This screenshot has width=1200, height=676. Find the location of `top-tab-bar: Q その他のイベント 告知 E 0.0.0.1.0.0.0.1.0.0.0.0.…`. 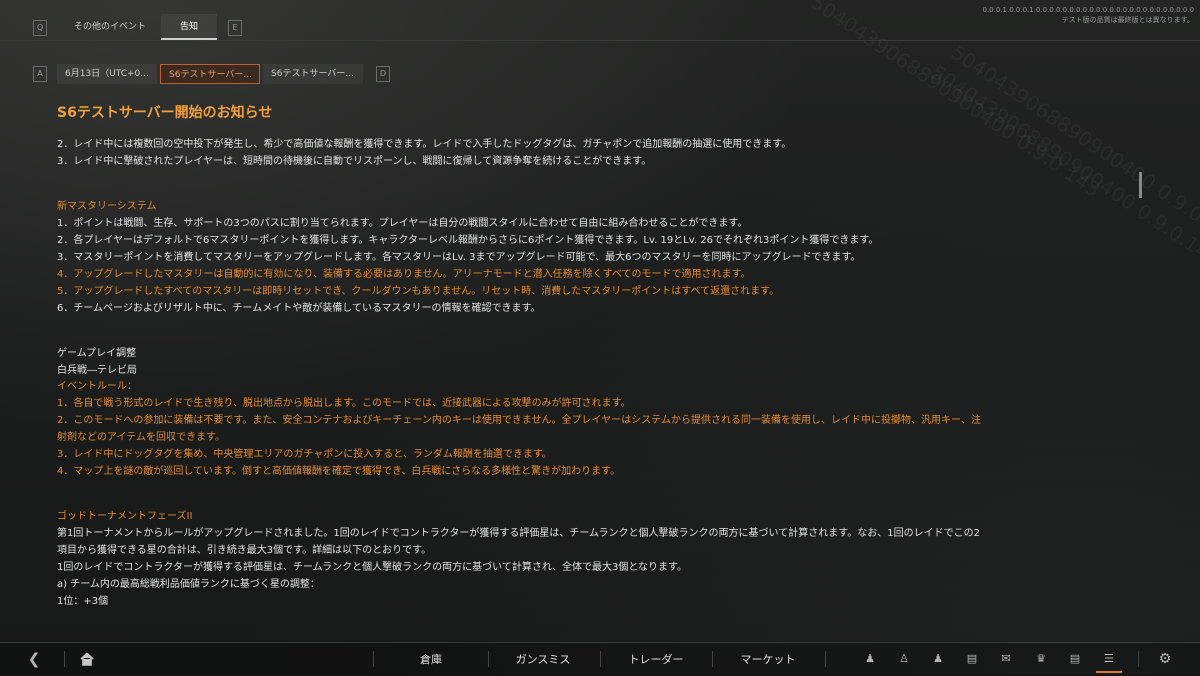

top-tab-bar: Q その他のイベント 告知 E 0.0.0.1.0.0.0.1.0.0.0.0.… is located at coordinates (600, 20).